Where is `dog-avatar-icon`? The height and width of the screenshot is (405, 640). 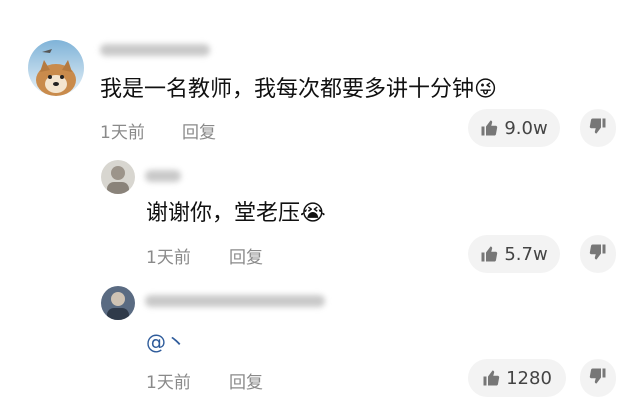 dog-avatar-icon is located at coordinates (56, 72).